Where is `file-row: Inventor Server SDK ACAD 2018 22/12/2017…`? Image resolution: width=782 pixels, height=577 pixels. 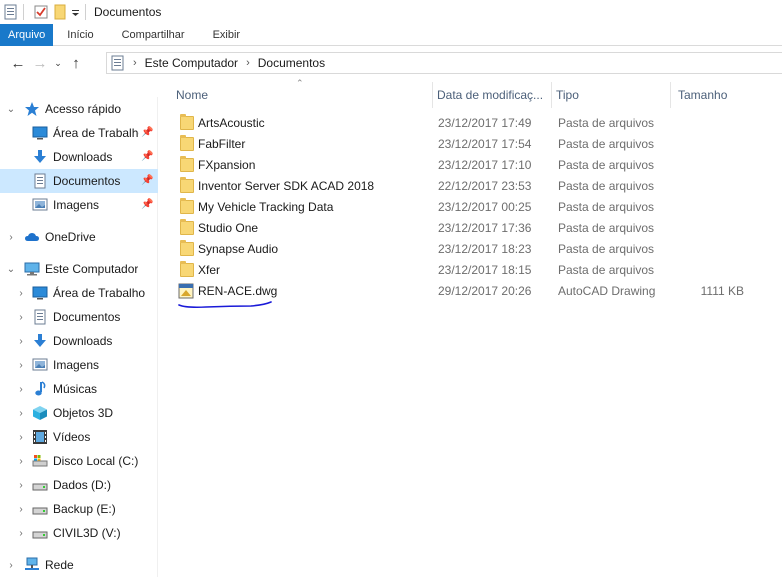
file-row: Inventor Server SDK ACAD 2018 22/12/2017… is located at coordinates (472, 186).